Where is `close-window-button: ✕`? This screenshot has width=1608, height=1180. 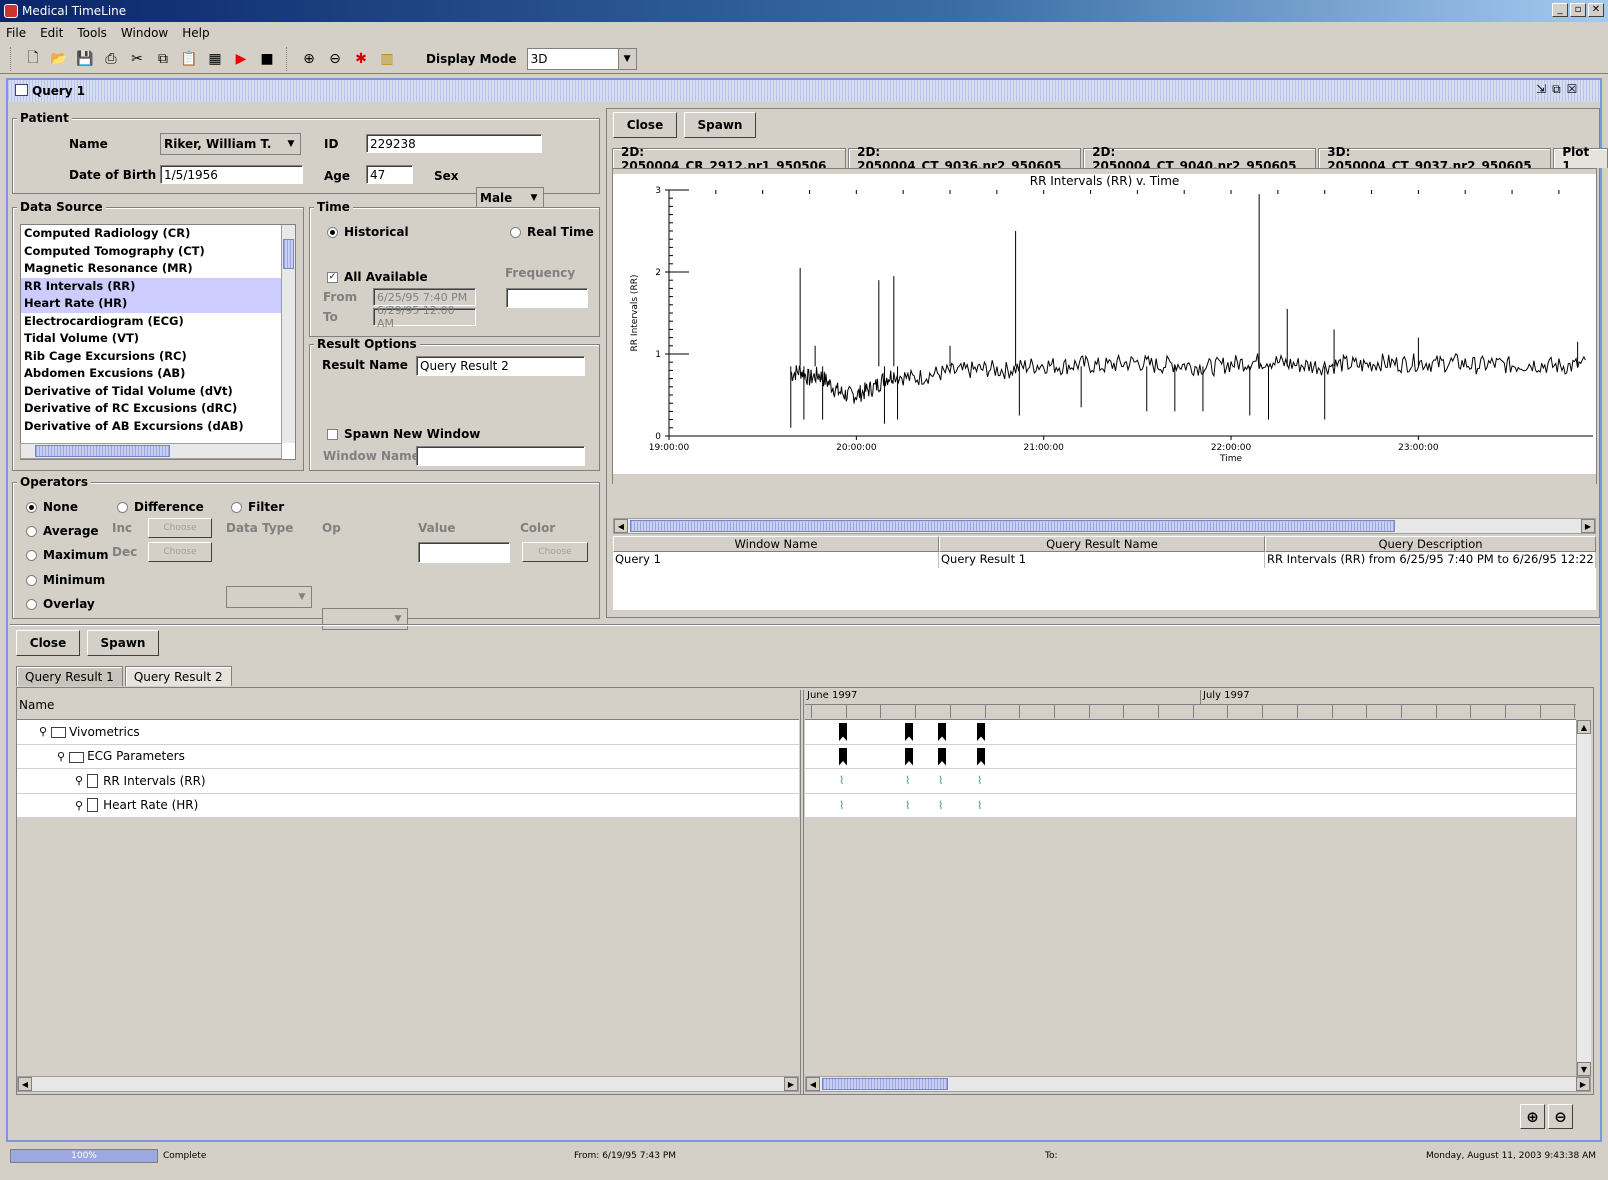
close-window-button: ✕ is located at coordinates (1596, 10).